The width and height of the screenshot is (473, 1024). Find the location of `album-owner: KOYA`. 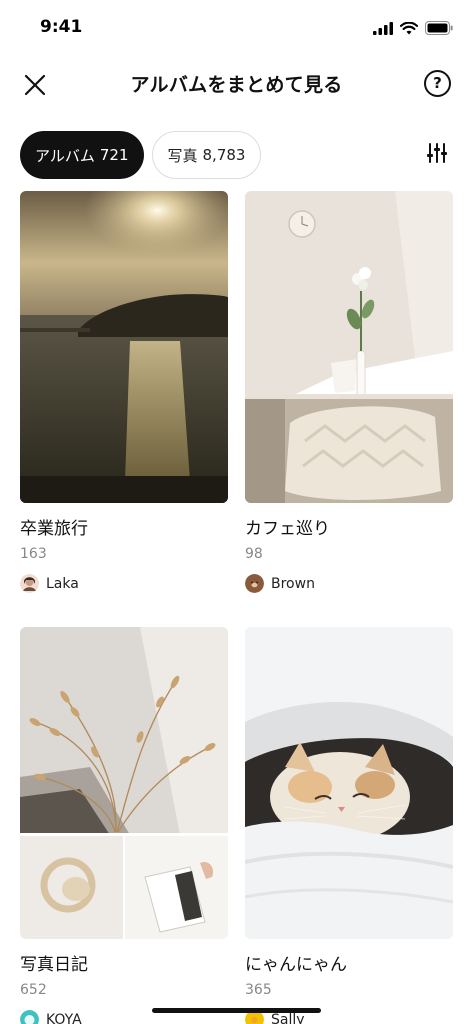

album-owner: KOYA is located at coordinates (51, 1017).